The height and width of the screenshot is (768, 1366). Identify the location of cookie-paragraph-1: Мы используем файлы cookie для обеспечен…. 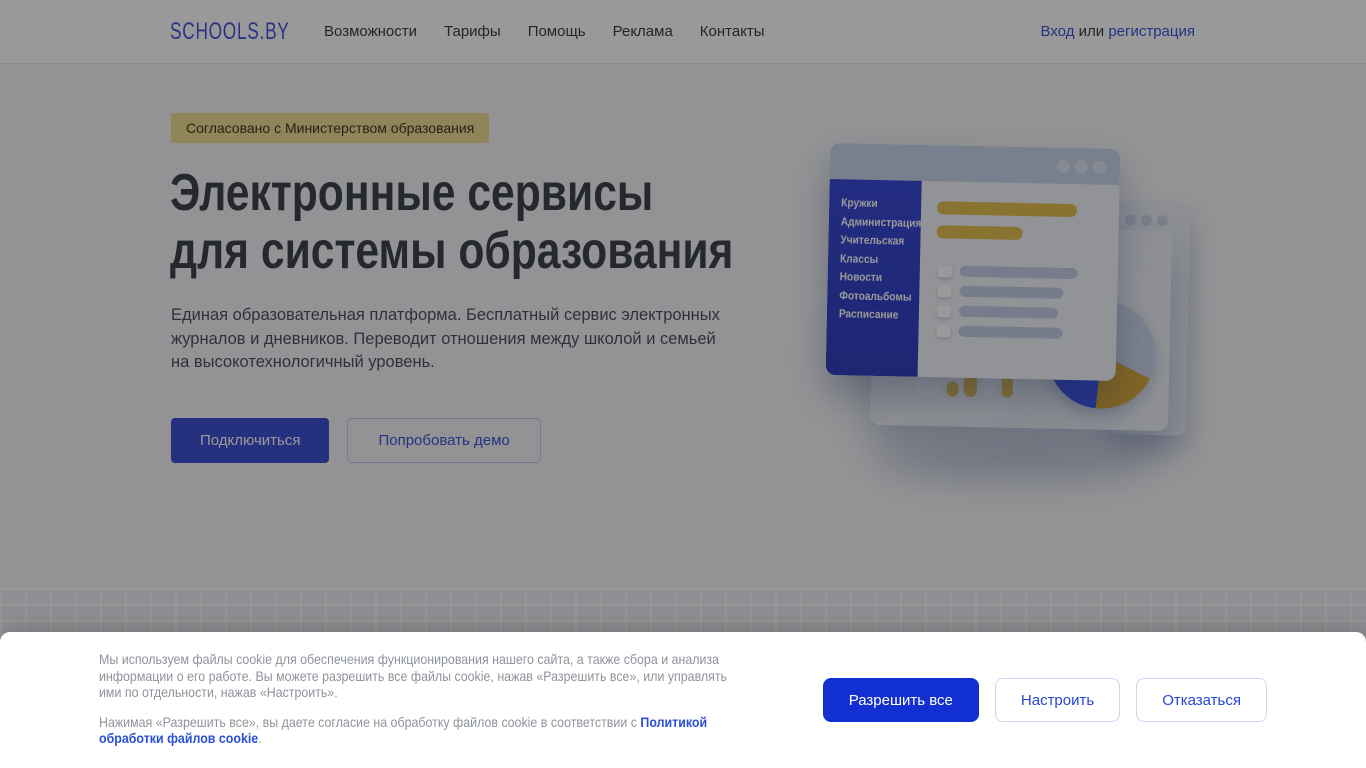
(413, 676).